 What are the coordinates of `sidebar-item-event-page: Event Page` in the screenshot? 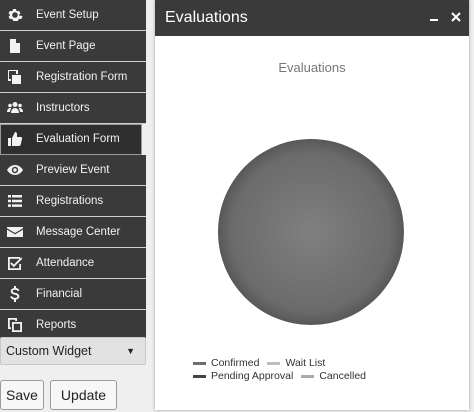 It's located at (73, 46).